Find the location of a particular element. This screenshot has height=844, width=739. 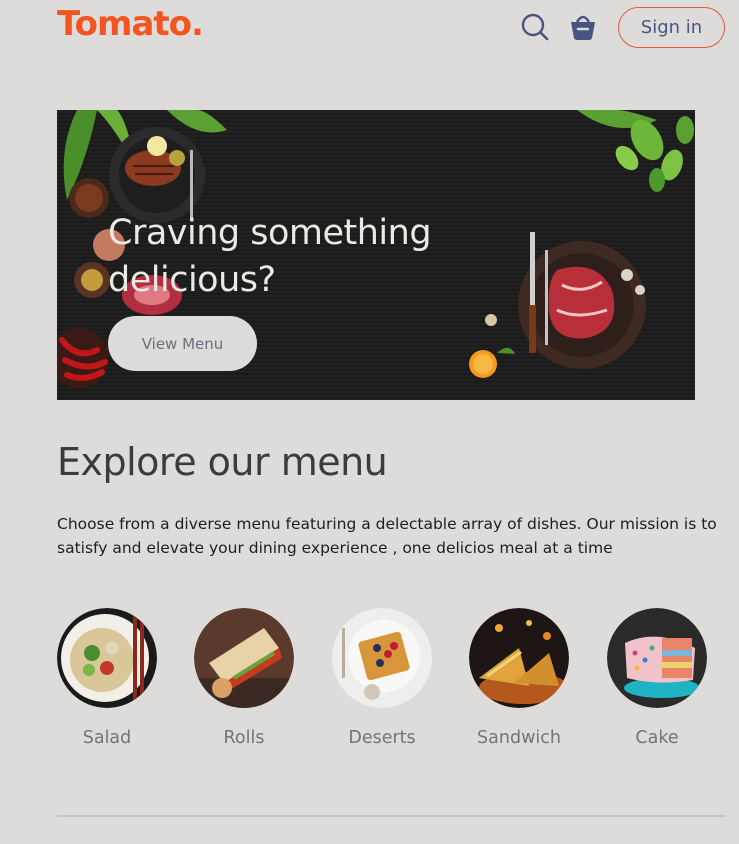

sandwich-image is located at coordinates (519, 658).